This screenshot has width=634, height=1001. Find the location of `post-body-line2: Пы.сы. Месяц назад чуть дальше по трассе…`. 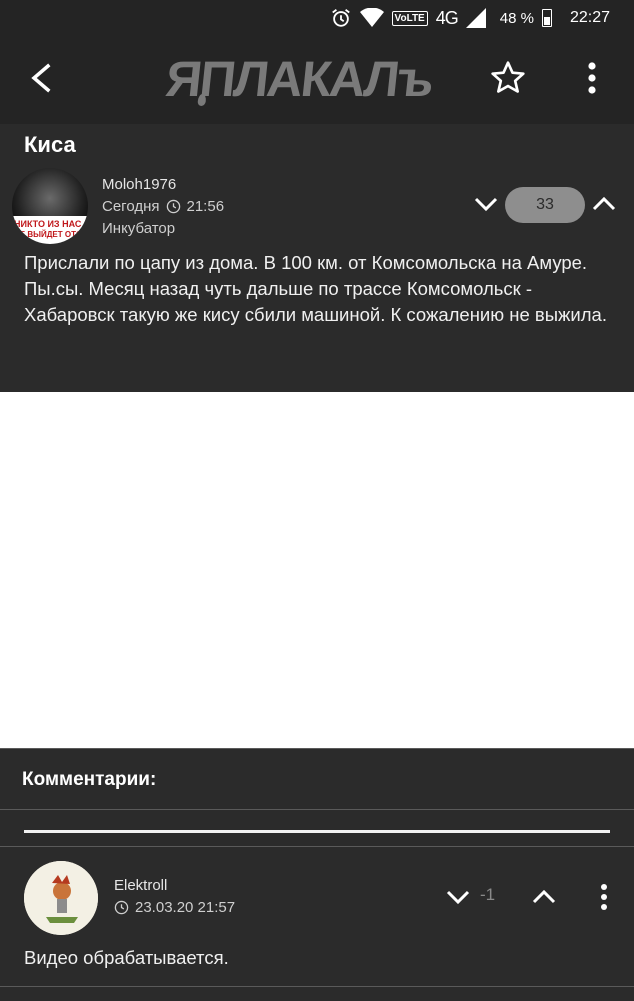

post-body-line2: Пы.сы. Месяц назад чуть дальше по трассе… is located at coordinates (315, 301).